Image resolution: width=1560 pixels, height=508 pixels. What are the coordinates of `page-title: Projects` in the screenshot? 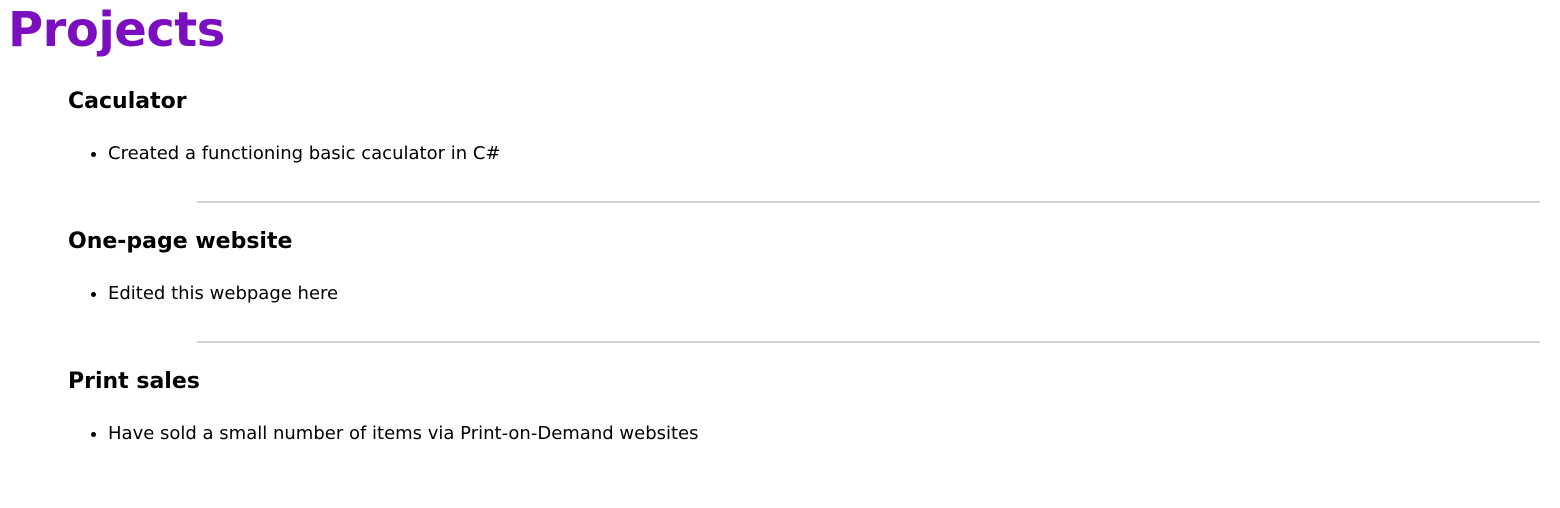 It's located at (116, 30).